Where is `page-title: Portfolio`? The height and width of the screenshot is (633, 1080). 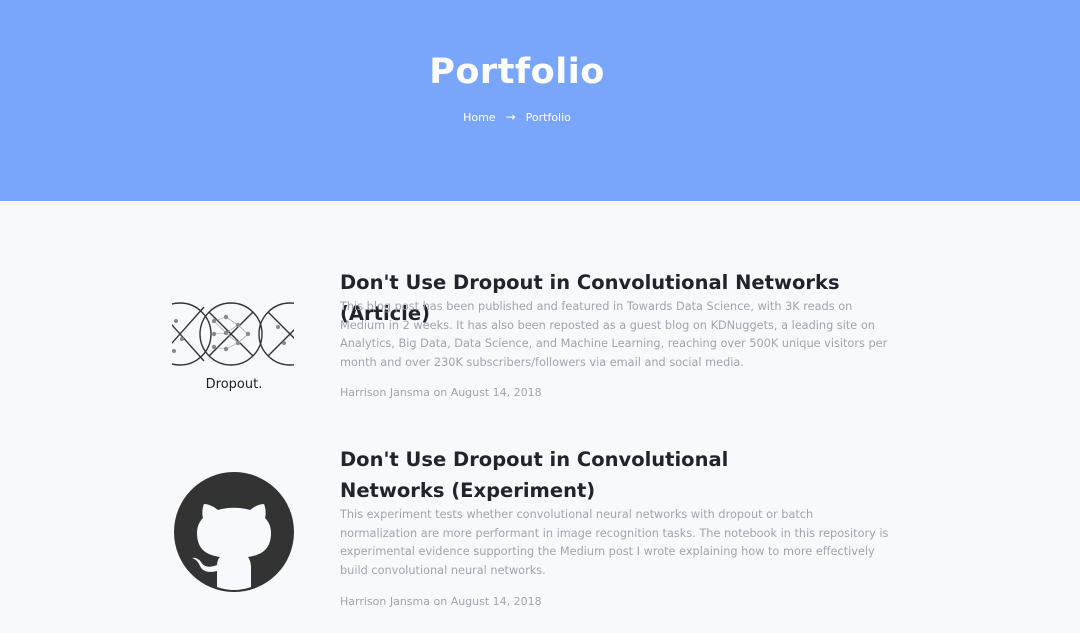
page-title: Portfolio is located at coordinates (517, 72).